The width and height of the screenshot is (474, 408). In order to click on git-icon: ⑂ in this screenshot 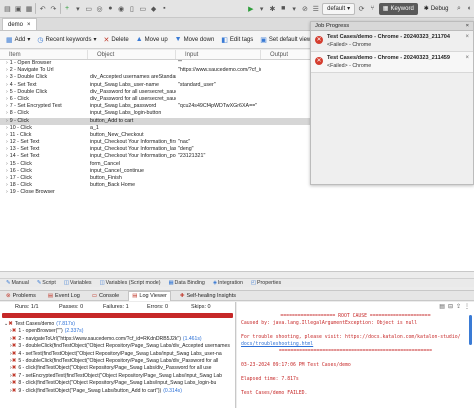, I will do `click(372, 8)`.